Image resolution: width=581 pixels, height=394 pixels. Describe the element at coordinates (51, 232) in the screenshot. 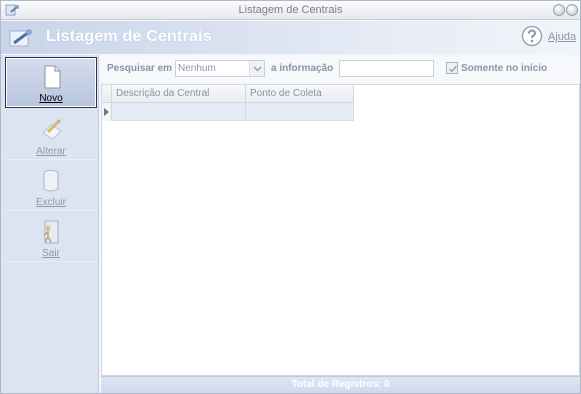

I see `exit-door-icon` at that location.